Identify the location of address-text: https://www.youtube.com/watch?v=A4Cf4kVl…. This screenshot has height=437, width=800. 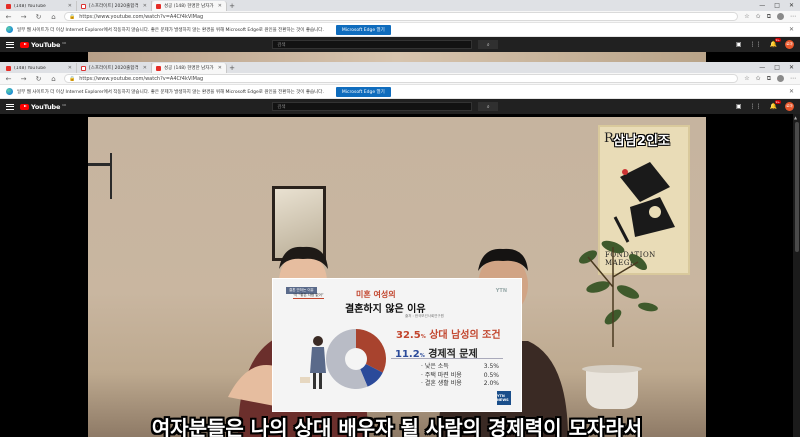
(141, 16).